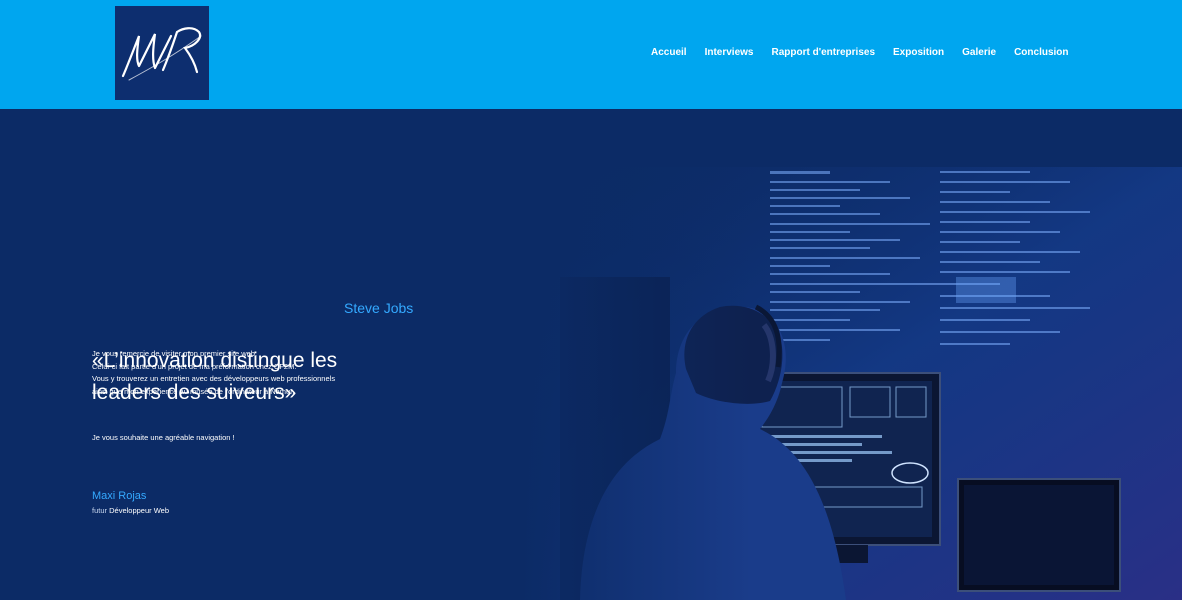  I want to click on site-logo, so click(162, 53).